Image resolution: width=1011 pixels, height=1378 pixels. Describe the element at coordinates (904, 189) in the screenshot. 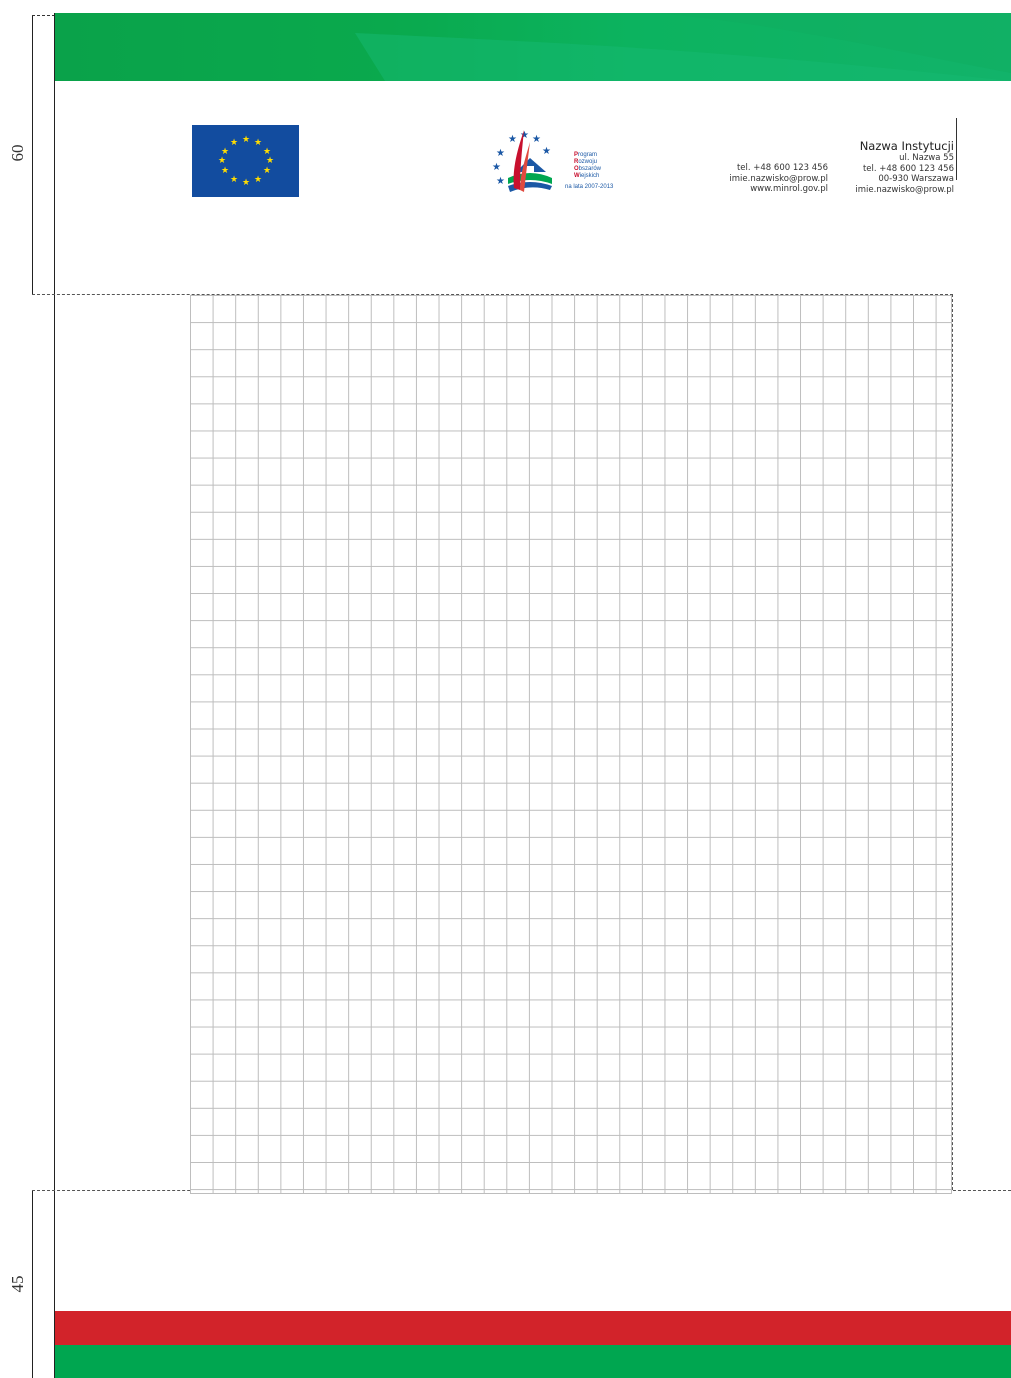

I see `contact-right-email: imie.nazwisko@prow.pl` at that location.